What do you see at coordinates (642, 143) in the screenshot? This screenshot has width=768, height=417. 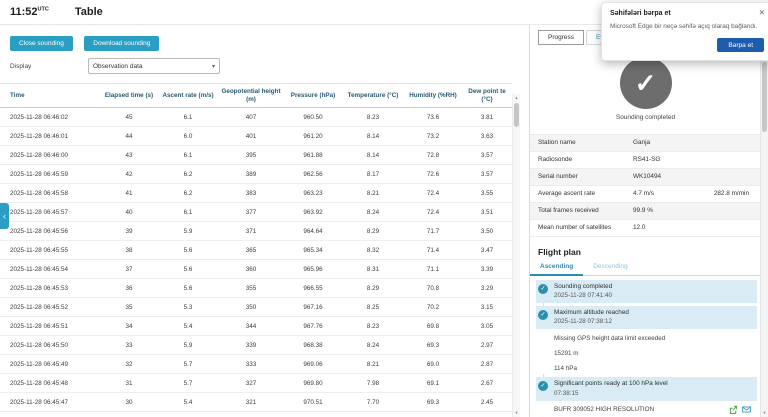 I see `detail-value: Ganja` at bounding box center [642, 143].